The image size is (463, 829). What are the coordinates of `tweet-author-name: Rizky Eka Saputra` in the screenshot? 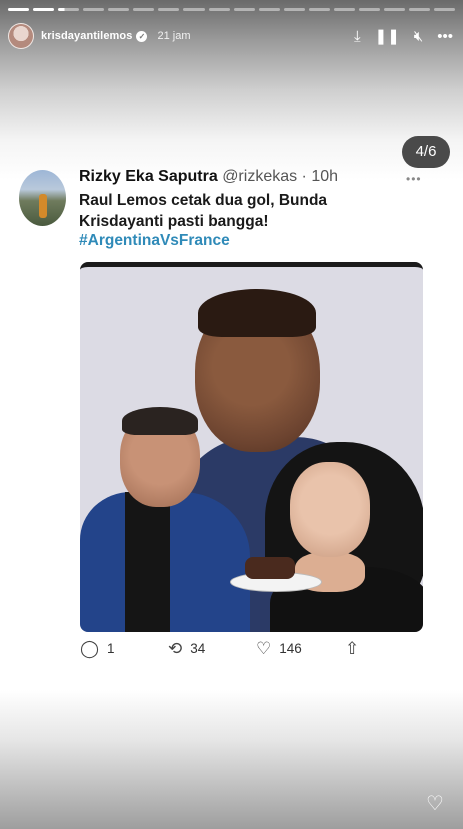 It's located at (148, 176).